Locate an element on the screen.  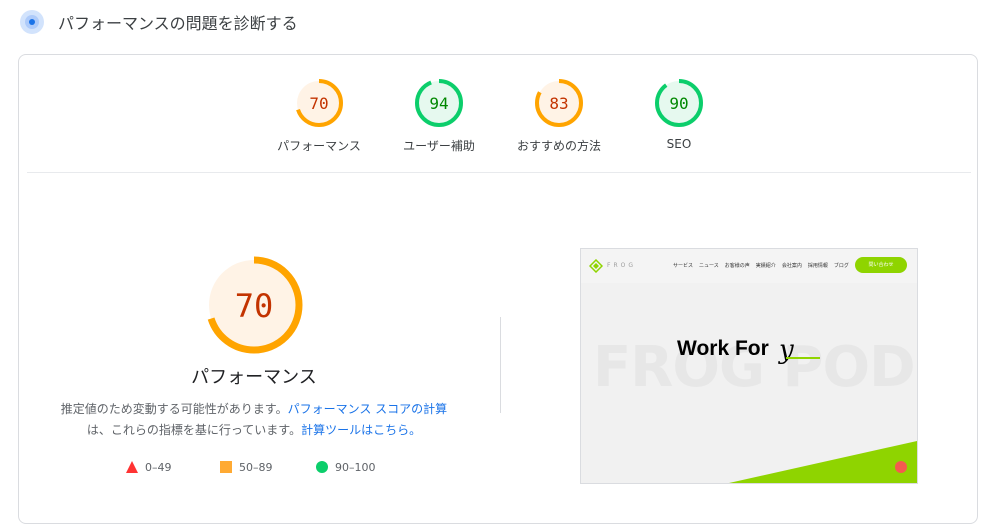
section-divider is located at coordinates (499, 172).